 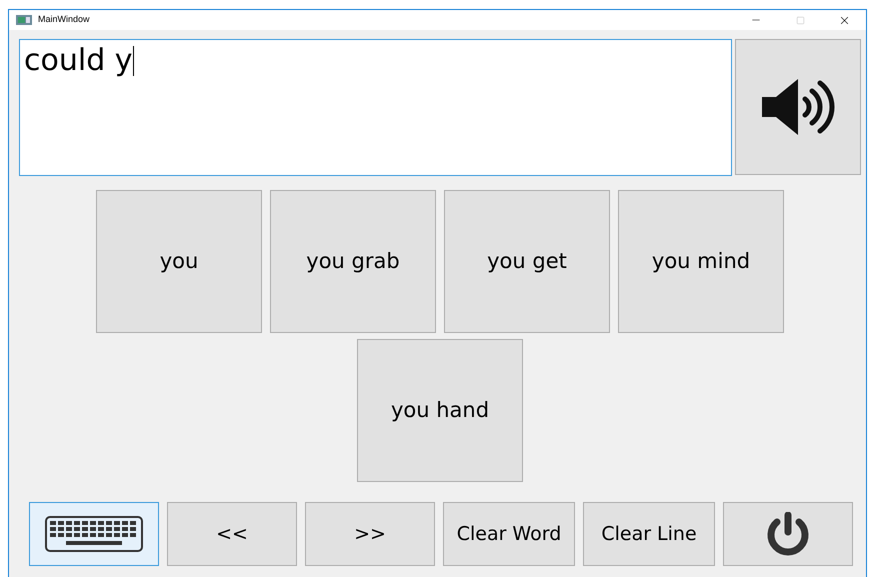 What do you see at coordinates (179, 261) in the screenshot?
I see `suggestion-button: you` at bounding box center [179, 261].